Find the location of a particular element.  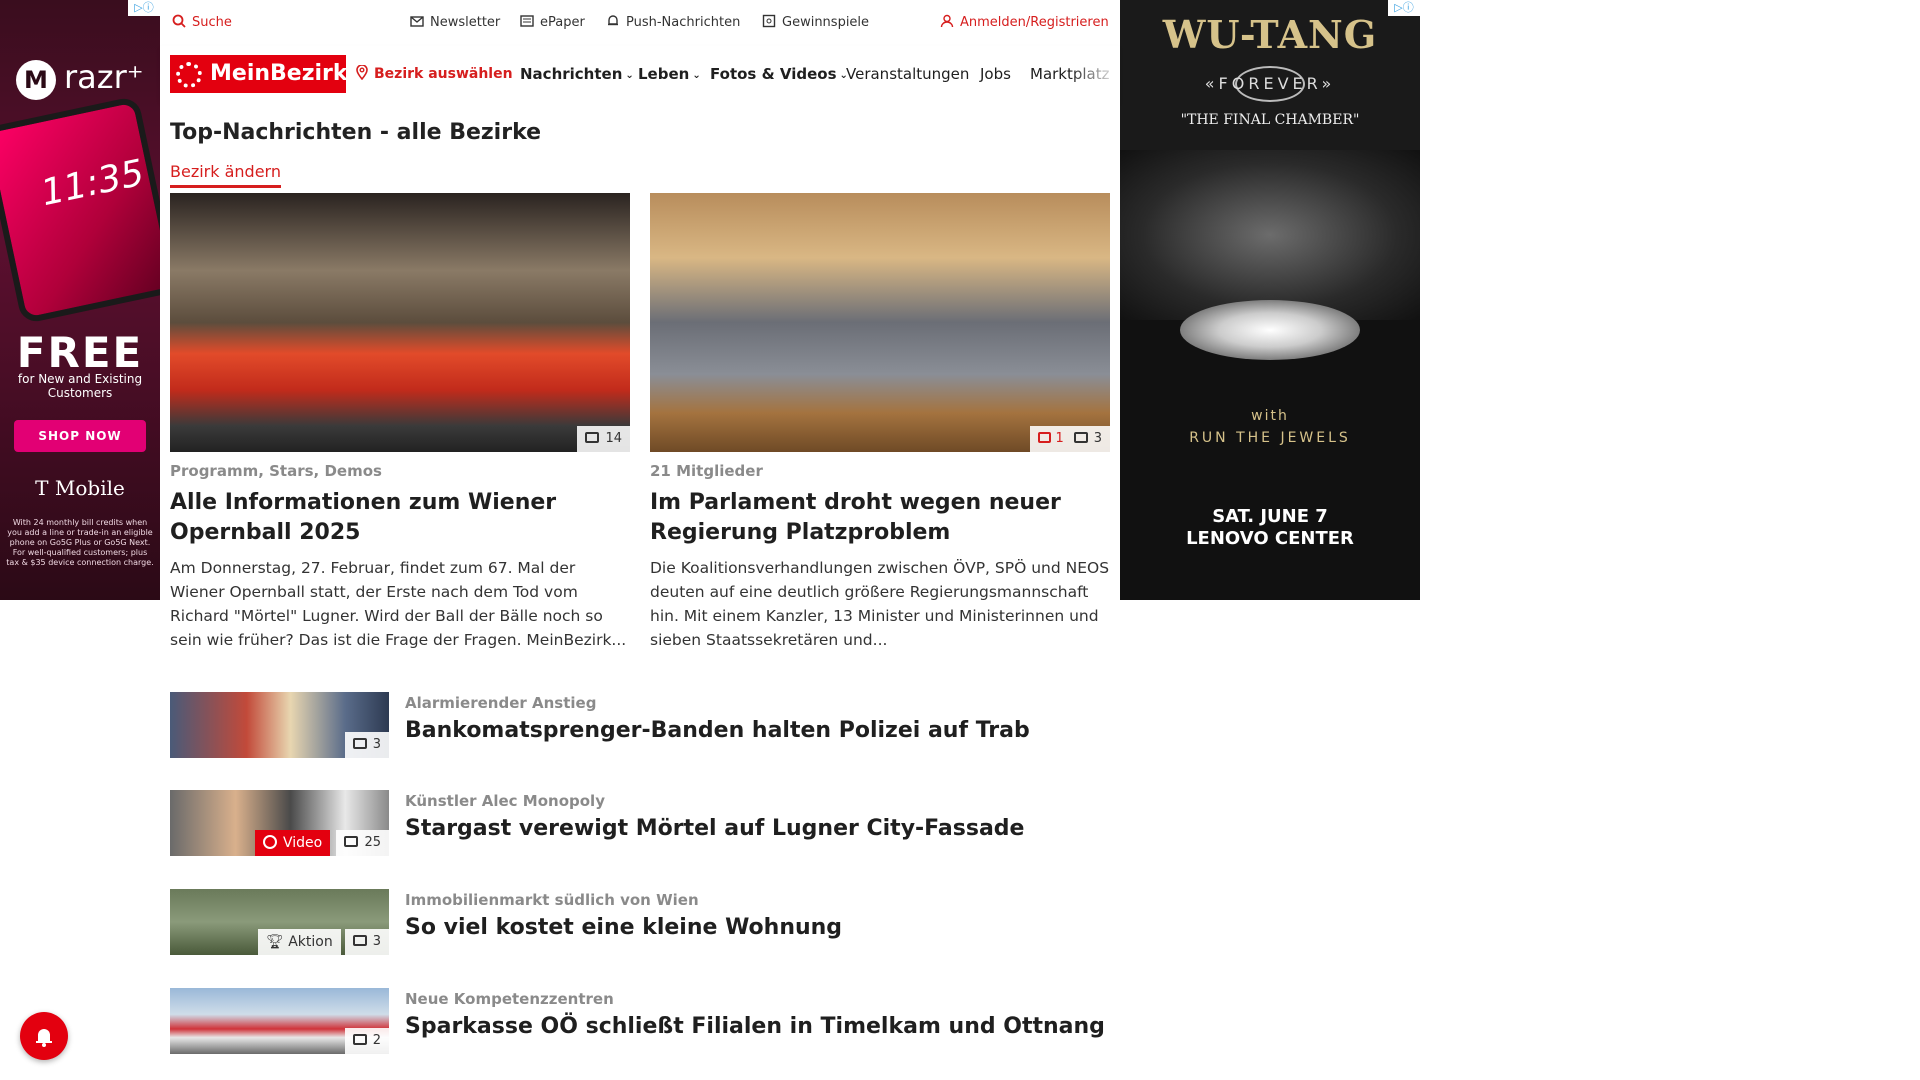

phone-image: 11:35 is located at coordinates (80, 210).